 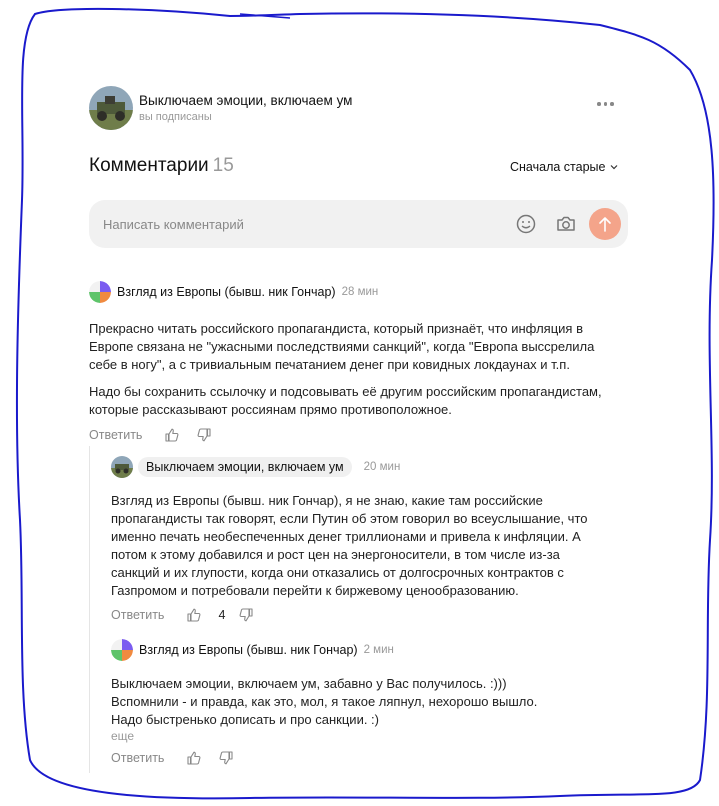 I want to click on sort-label: Сначала старые, so click(x=558, y=167).